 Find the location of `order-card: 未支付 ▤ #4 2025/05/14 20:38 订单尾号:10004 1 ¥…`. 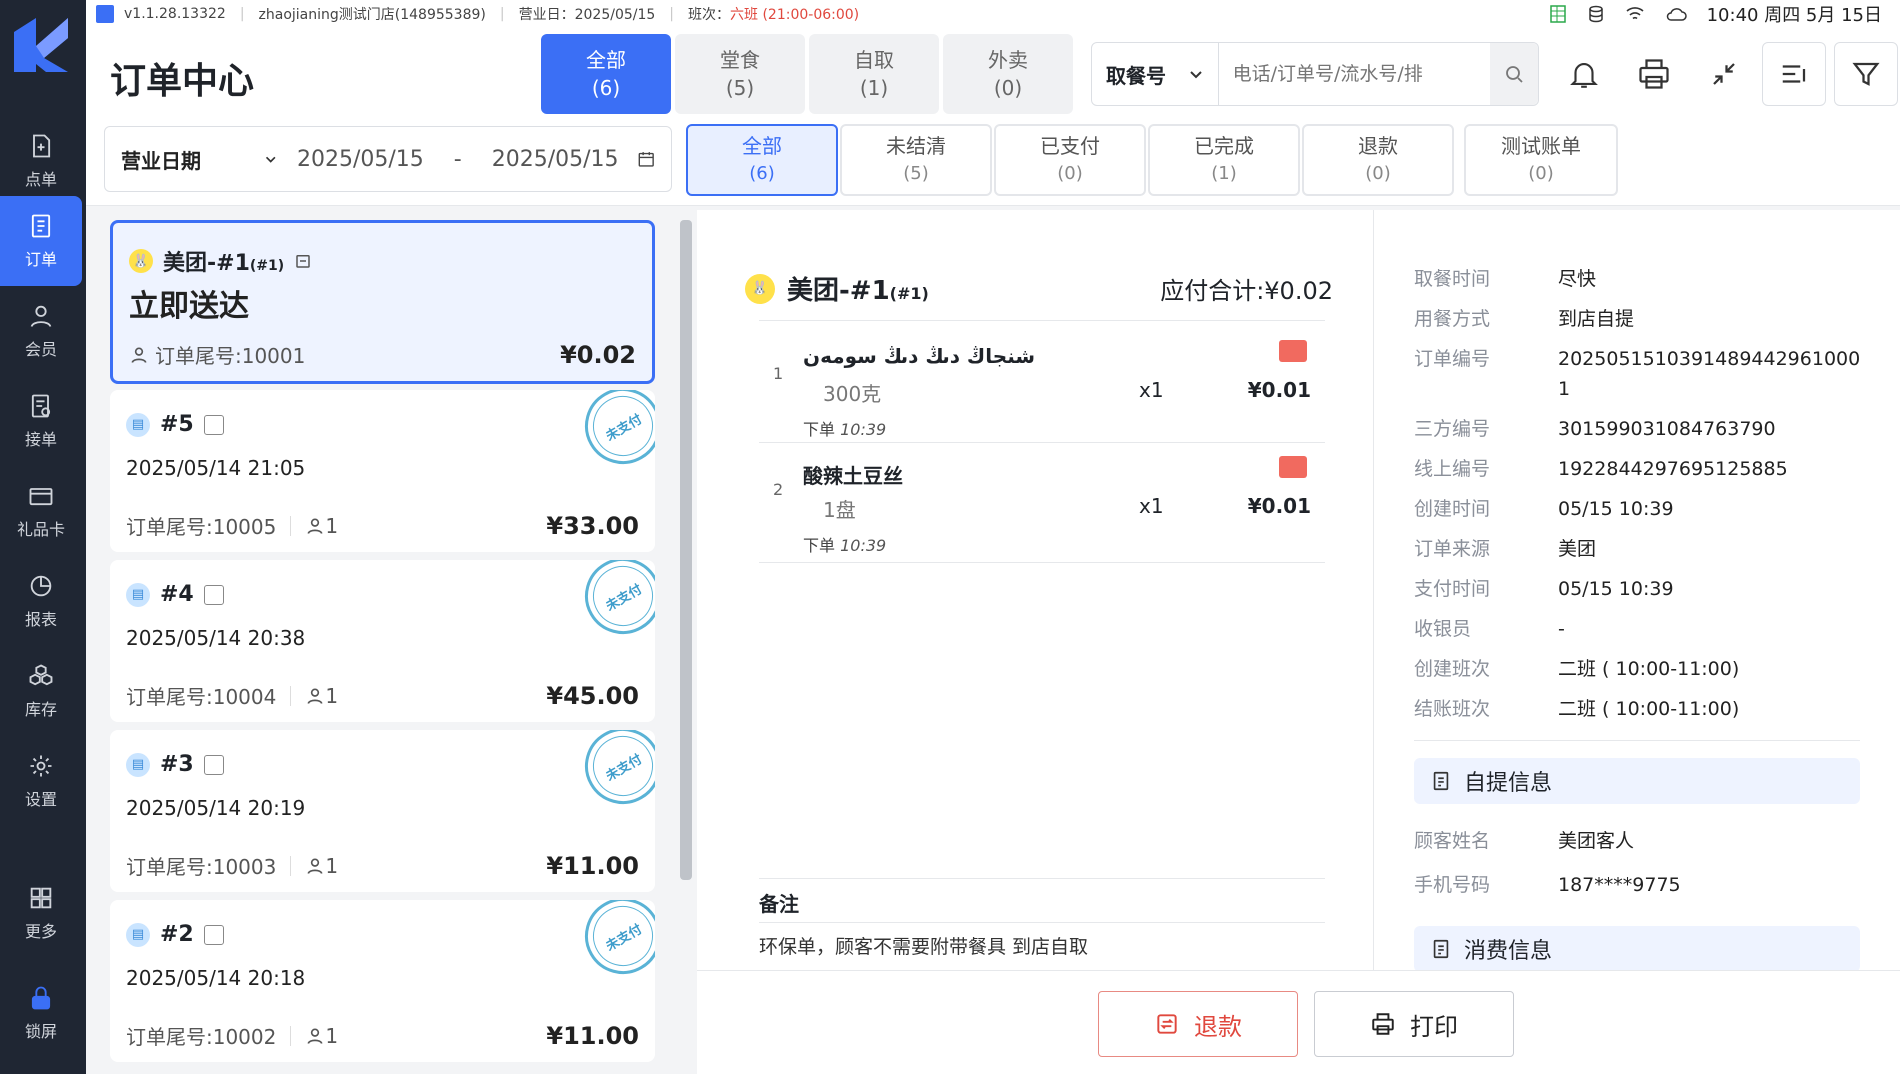

order-card: 未支付 ▤ #4 2025/05/14 20:38 订单尾号:10004 1 ¥… is located at coordinates (382, 641).